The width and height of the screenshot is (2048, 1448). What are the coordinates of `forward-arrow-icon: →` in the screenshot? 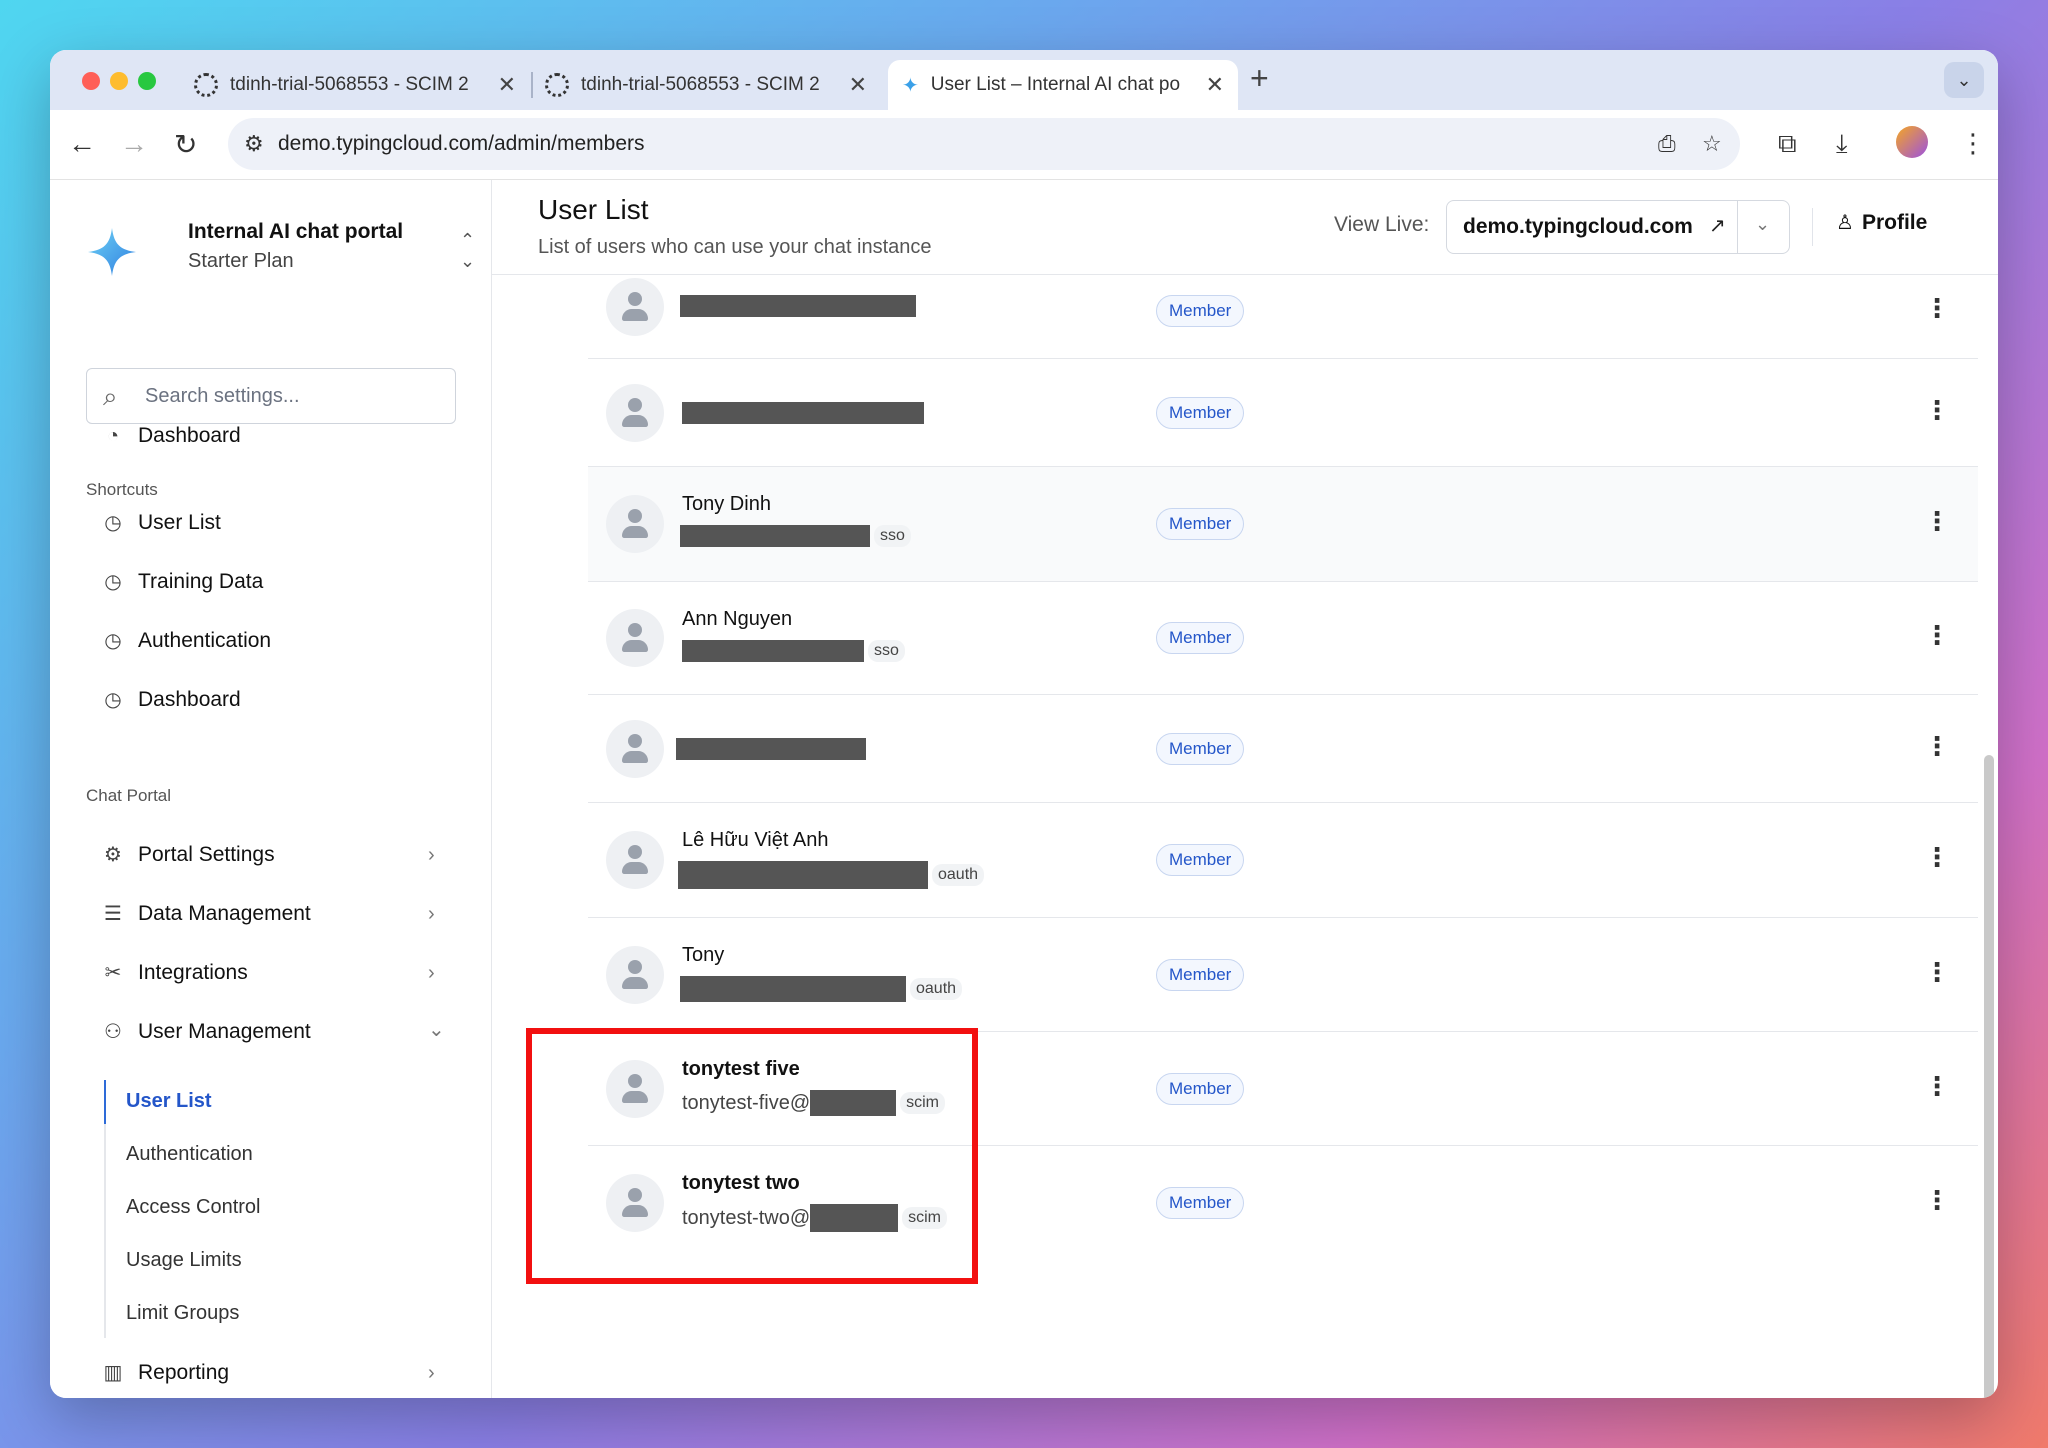 It's located at (134, 144).